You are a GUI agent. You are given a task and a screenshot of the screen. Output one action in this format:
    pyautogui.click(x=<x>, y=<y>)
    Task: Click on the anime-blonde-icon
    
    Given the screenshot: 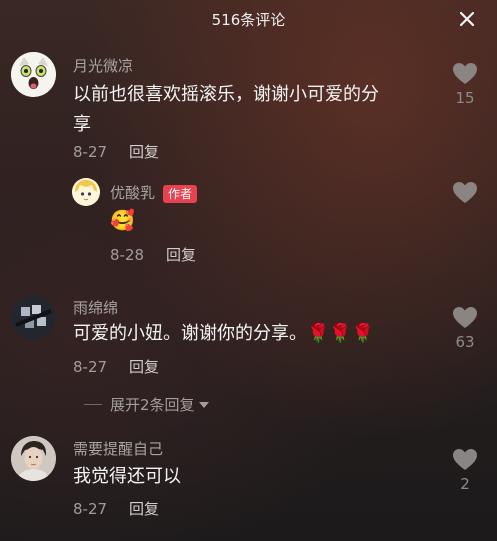 What is the action you would take?
    pyautogui.click(x=86, y=192)
    